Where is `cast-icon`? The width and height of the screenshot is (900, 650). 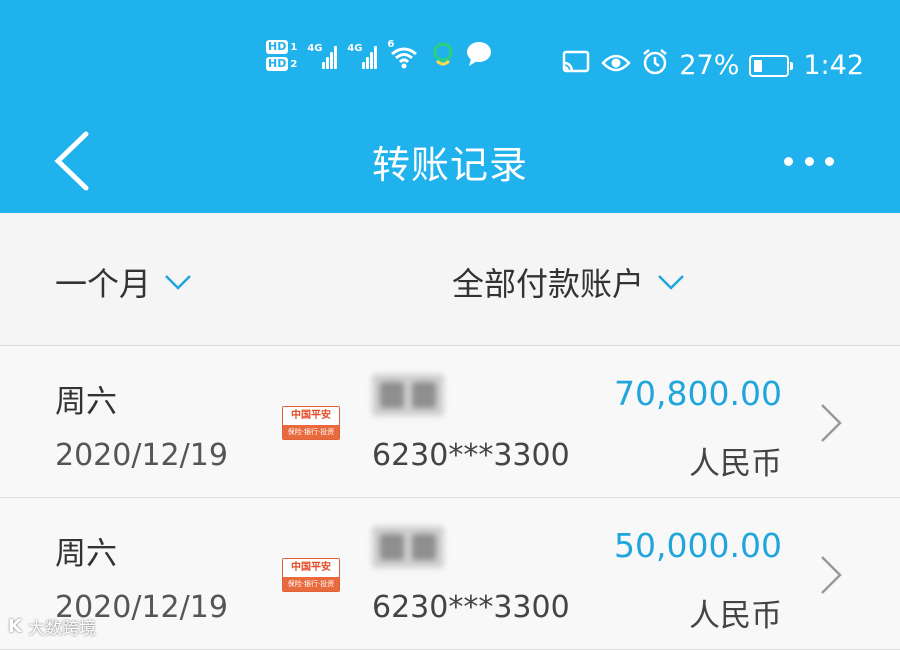
cast-icon is located at coordinates (576, 65).